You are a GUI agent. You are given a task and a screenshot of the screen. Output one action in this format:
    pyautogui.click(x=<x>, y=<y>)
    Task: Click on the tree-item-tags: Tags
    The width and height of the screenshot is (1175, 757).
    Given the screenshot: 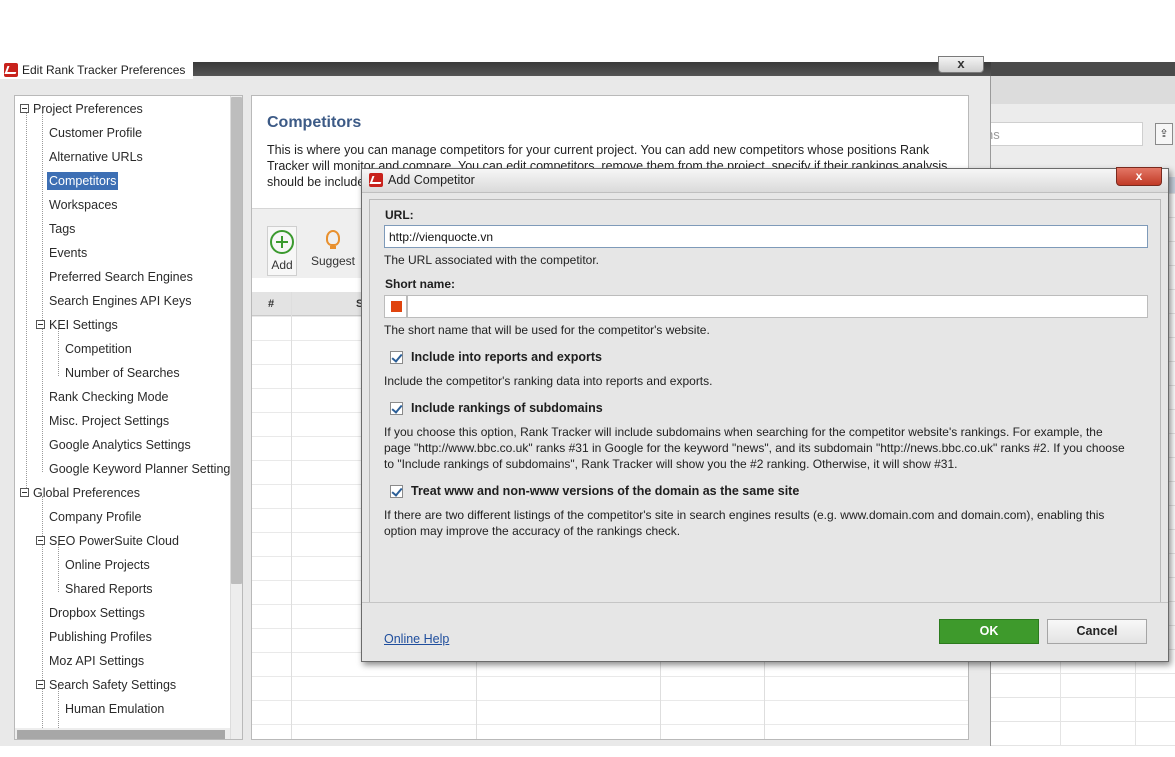 What is the action you would take?
    pyautogui.click(x=62, y=229)
    